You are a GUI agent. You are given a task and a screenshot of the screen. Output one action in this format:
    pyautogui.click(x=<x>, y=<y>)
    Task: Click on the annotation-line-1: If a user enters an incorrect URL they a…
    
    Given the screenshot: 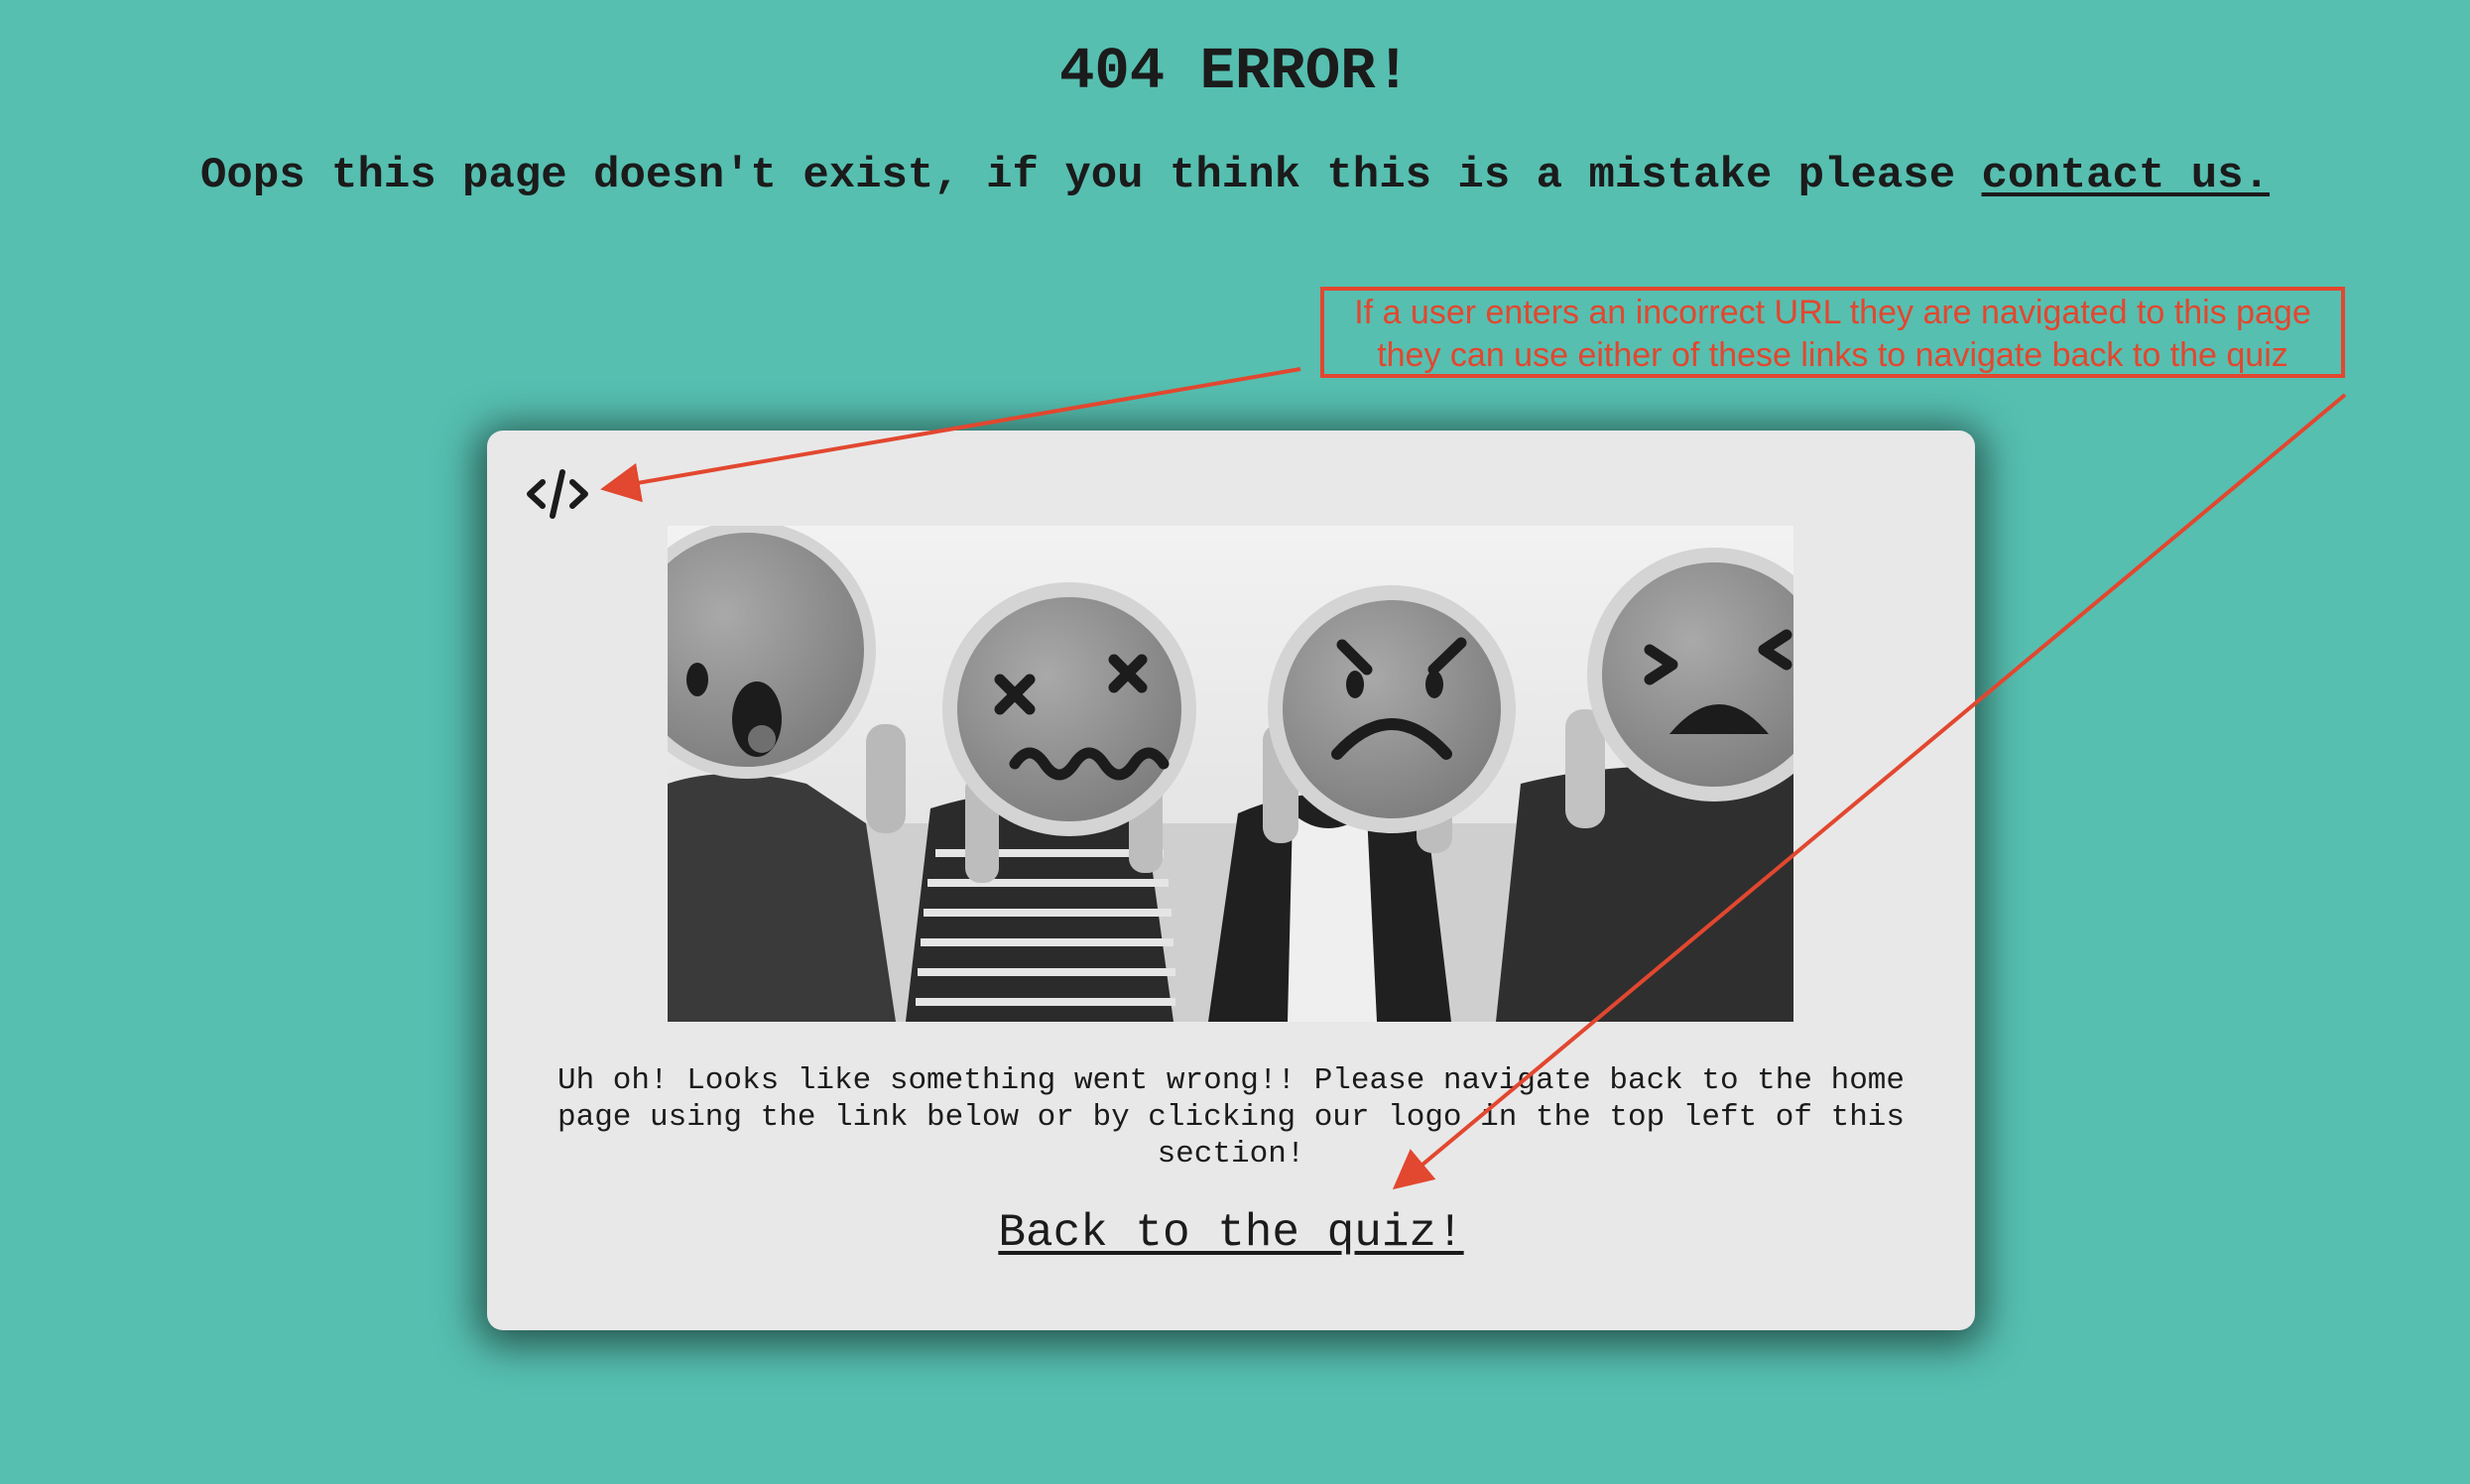 What is the action you would take?
    pyautogui.click(x=1832, y=312)
    